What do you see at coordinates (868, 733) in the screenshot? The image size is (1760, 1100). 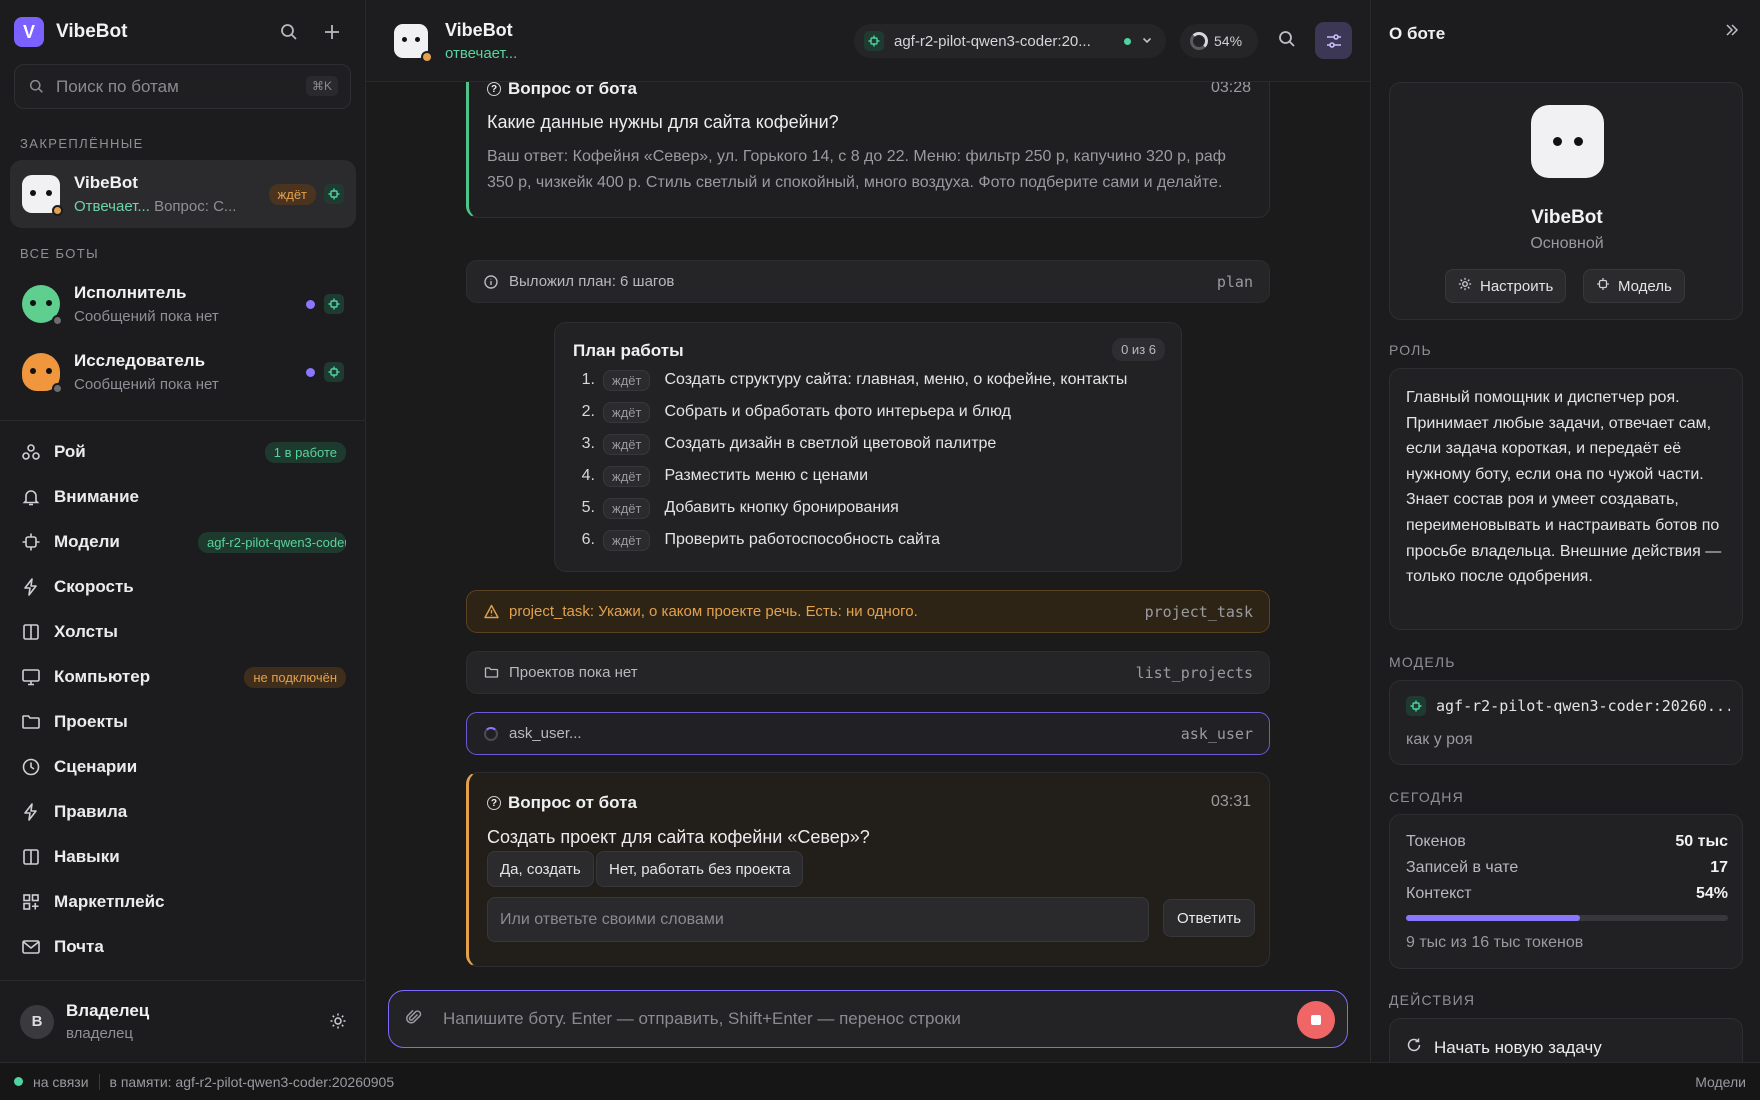 I see `tool-call-ask-user: ask_user... ask_user` at bounding box center [868, 733].